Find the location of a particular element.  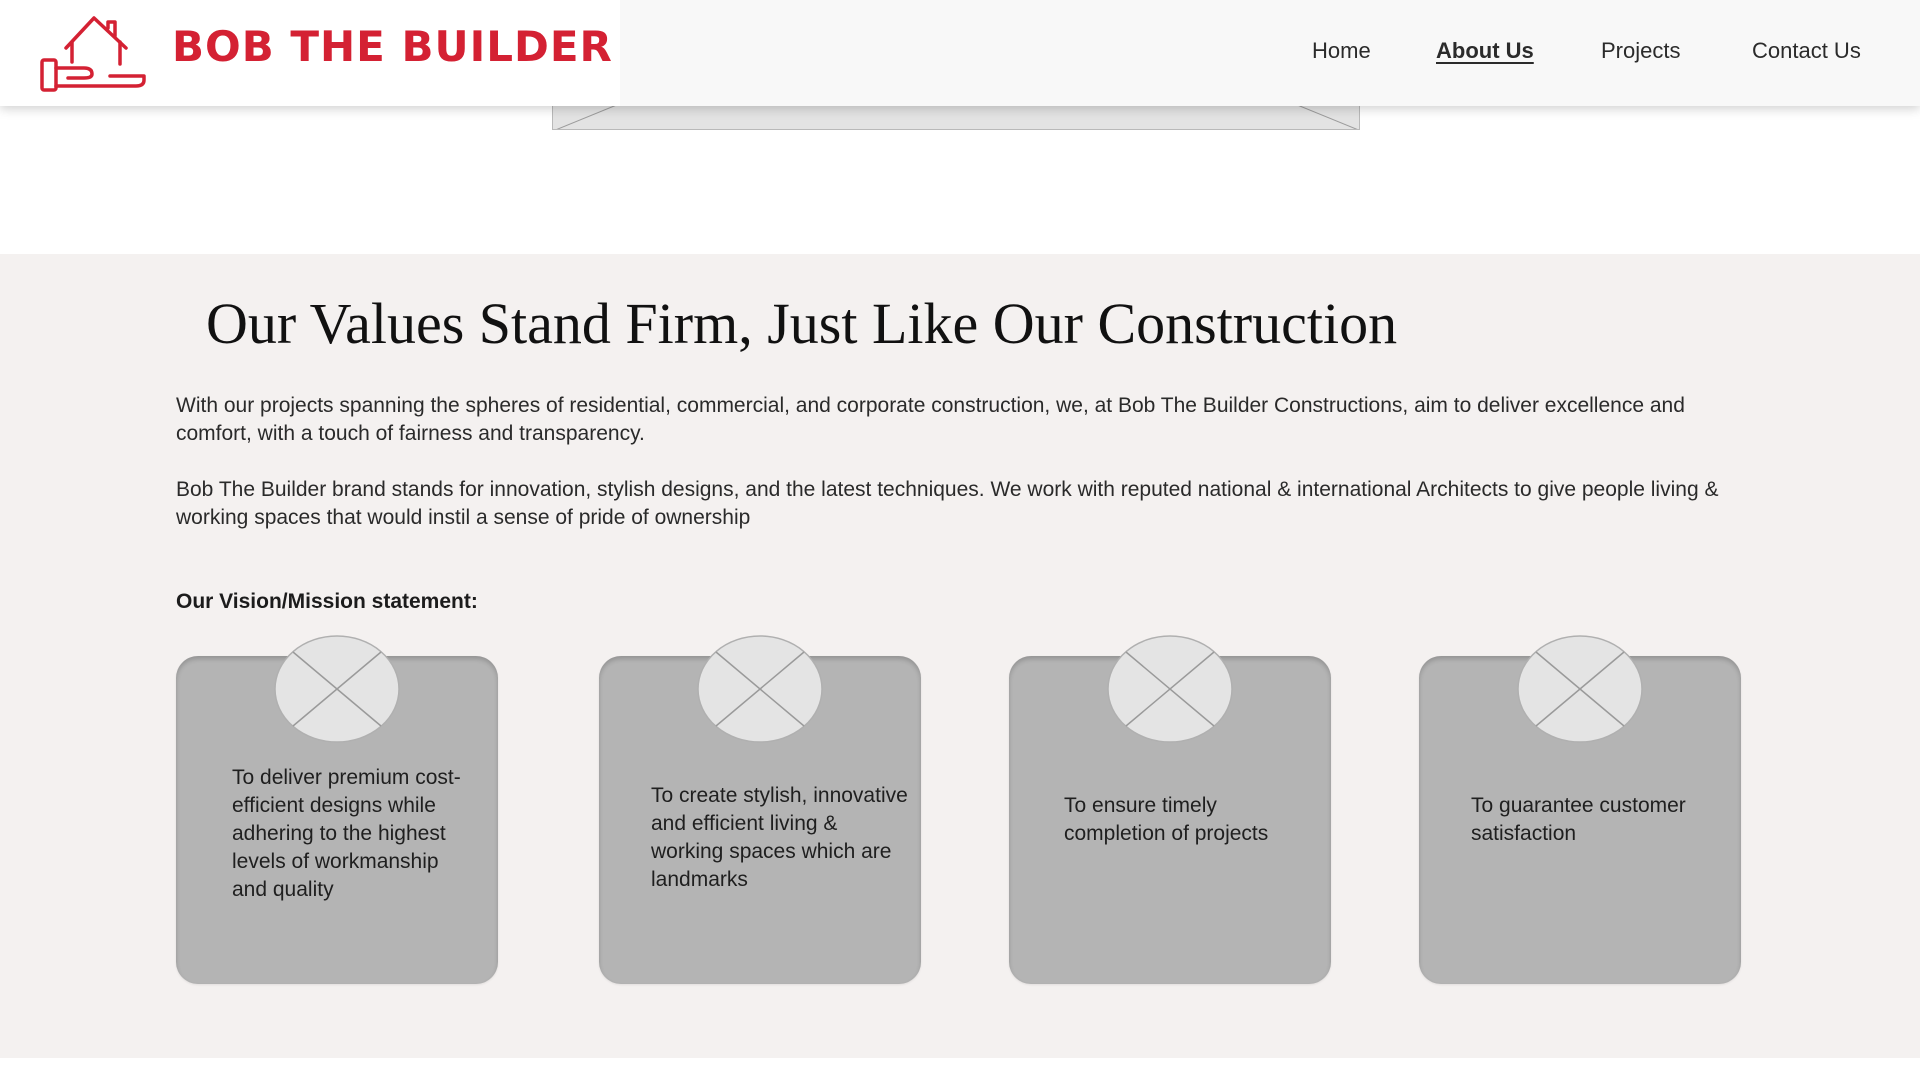

house-on-hand-icon is located at coordinates (93, 54).